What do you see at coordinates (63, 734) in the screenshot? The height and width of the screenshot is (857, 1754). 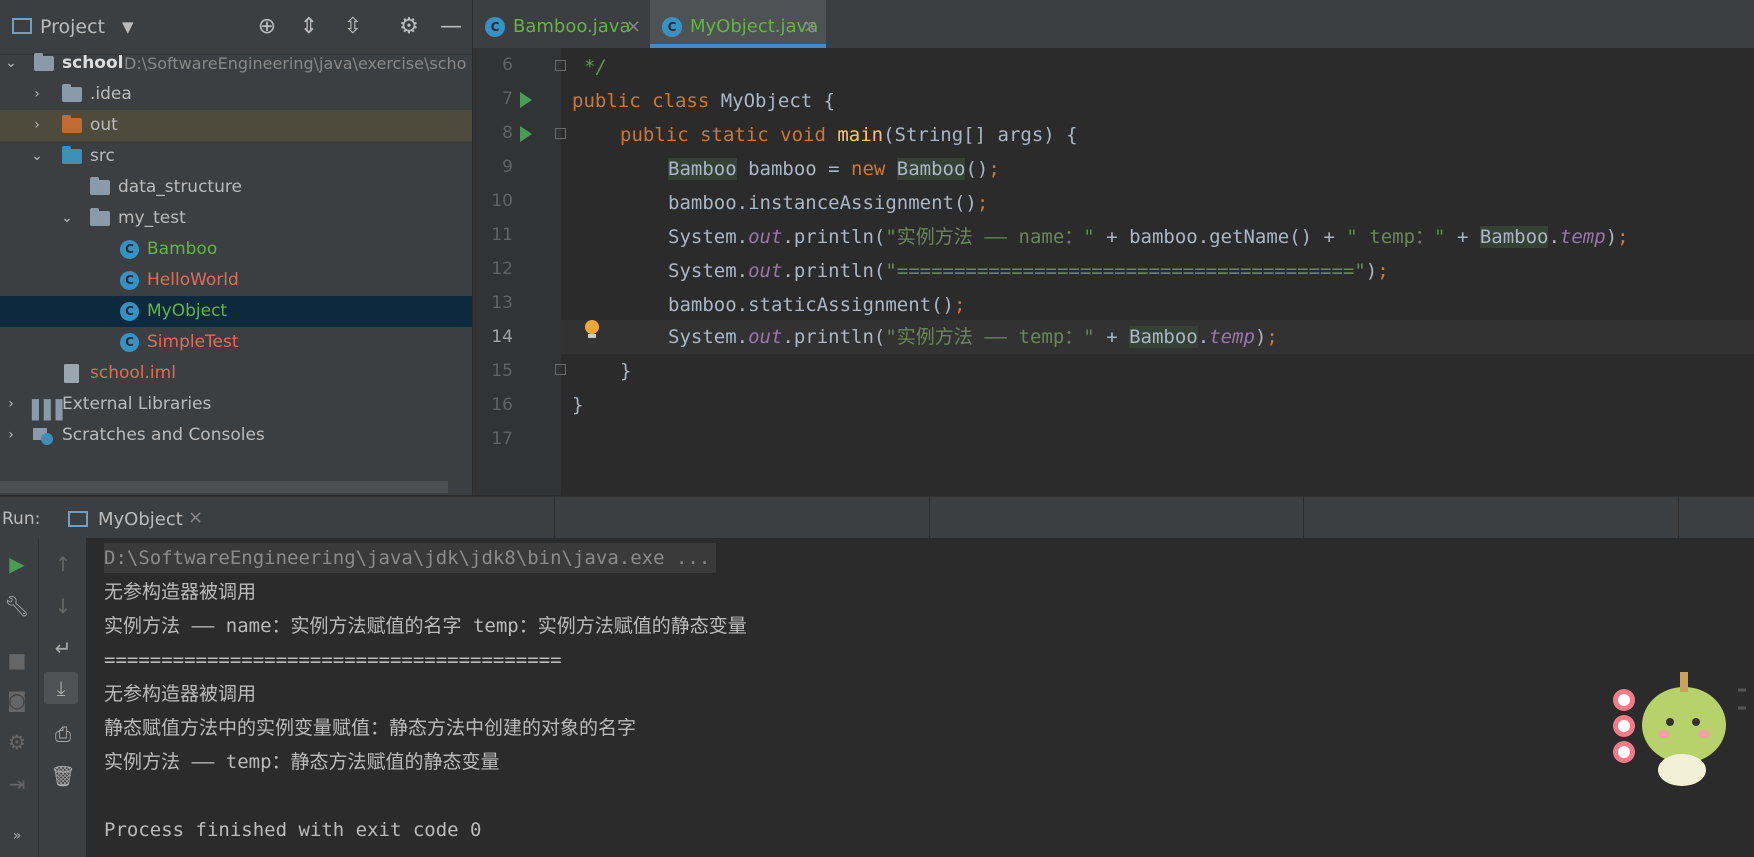 I see `print-icon: ⎙` at bounding box center [63, 734].